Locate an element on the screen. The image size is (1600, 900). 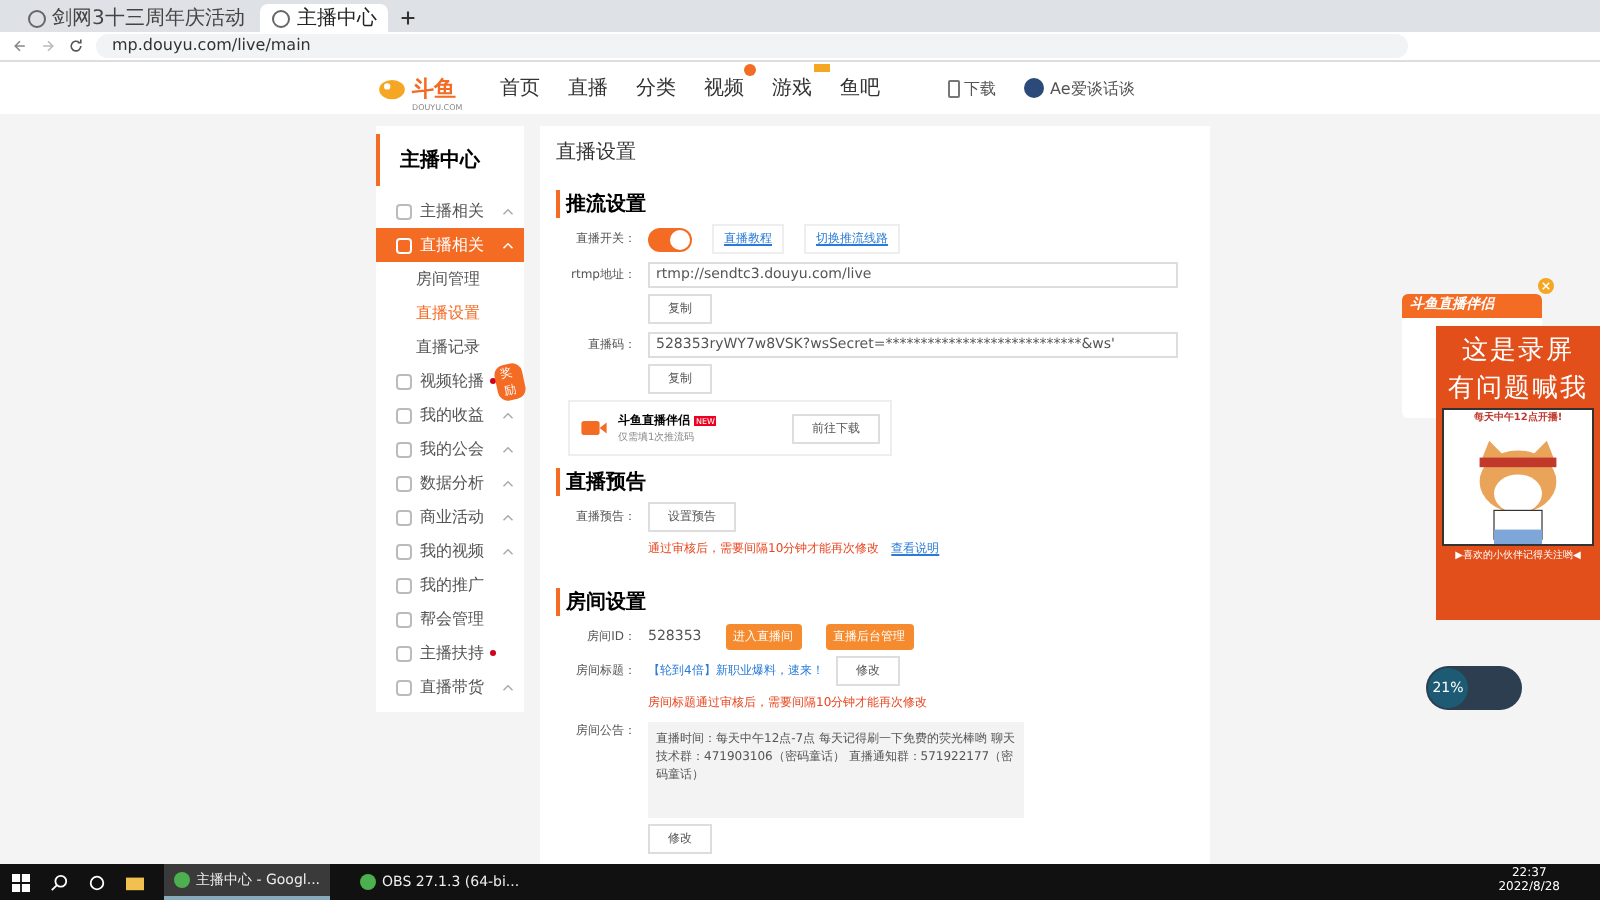
logo-text: 斗鱼 is located at coordinates (434, 88).